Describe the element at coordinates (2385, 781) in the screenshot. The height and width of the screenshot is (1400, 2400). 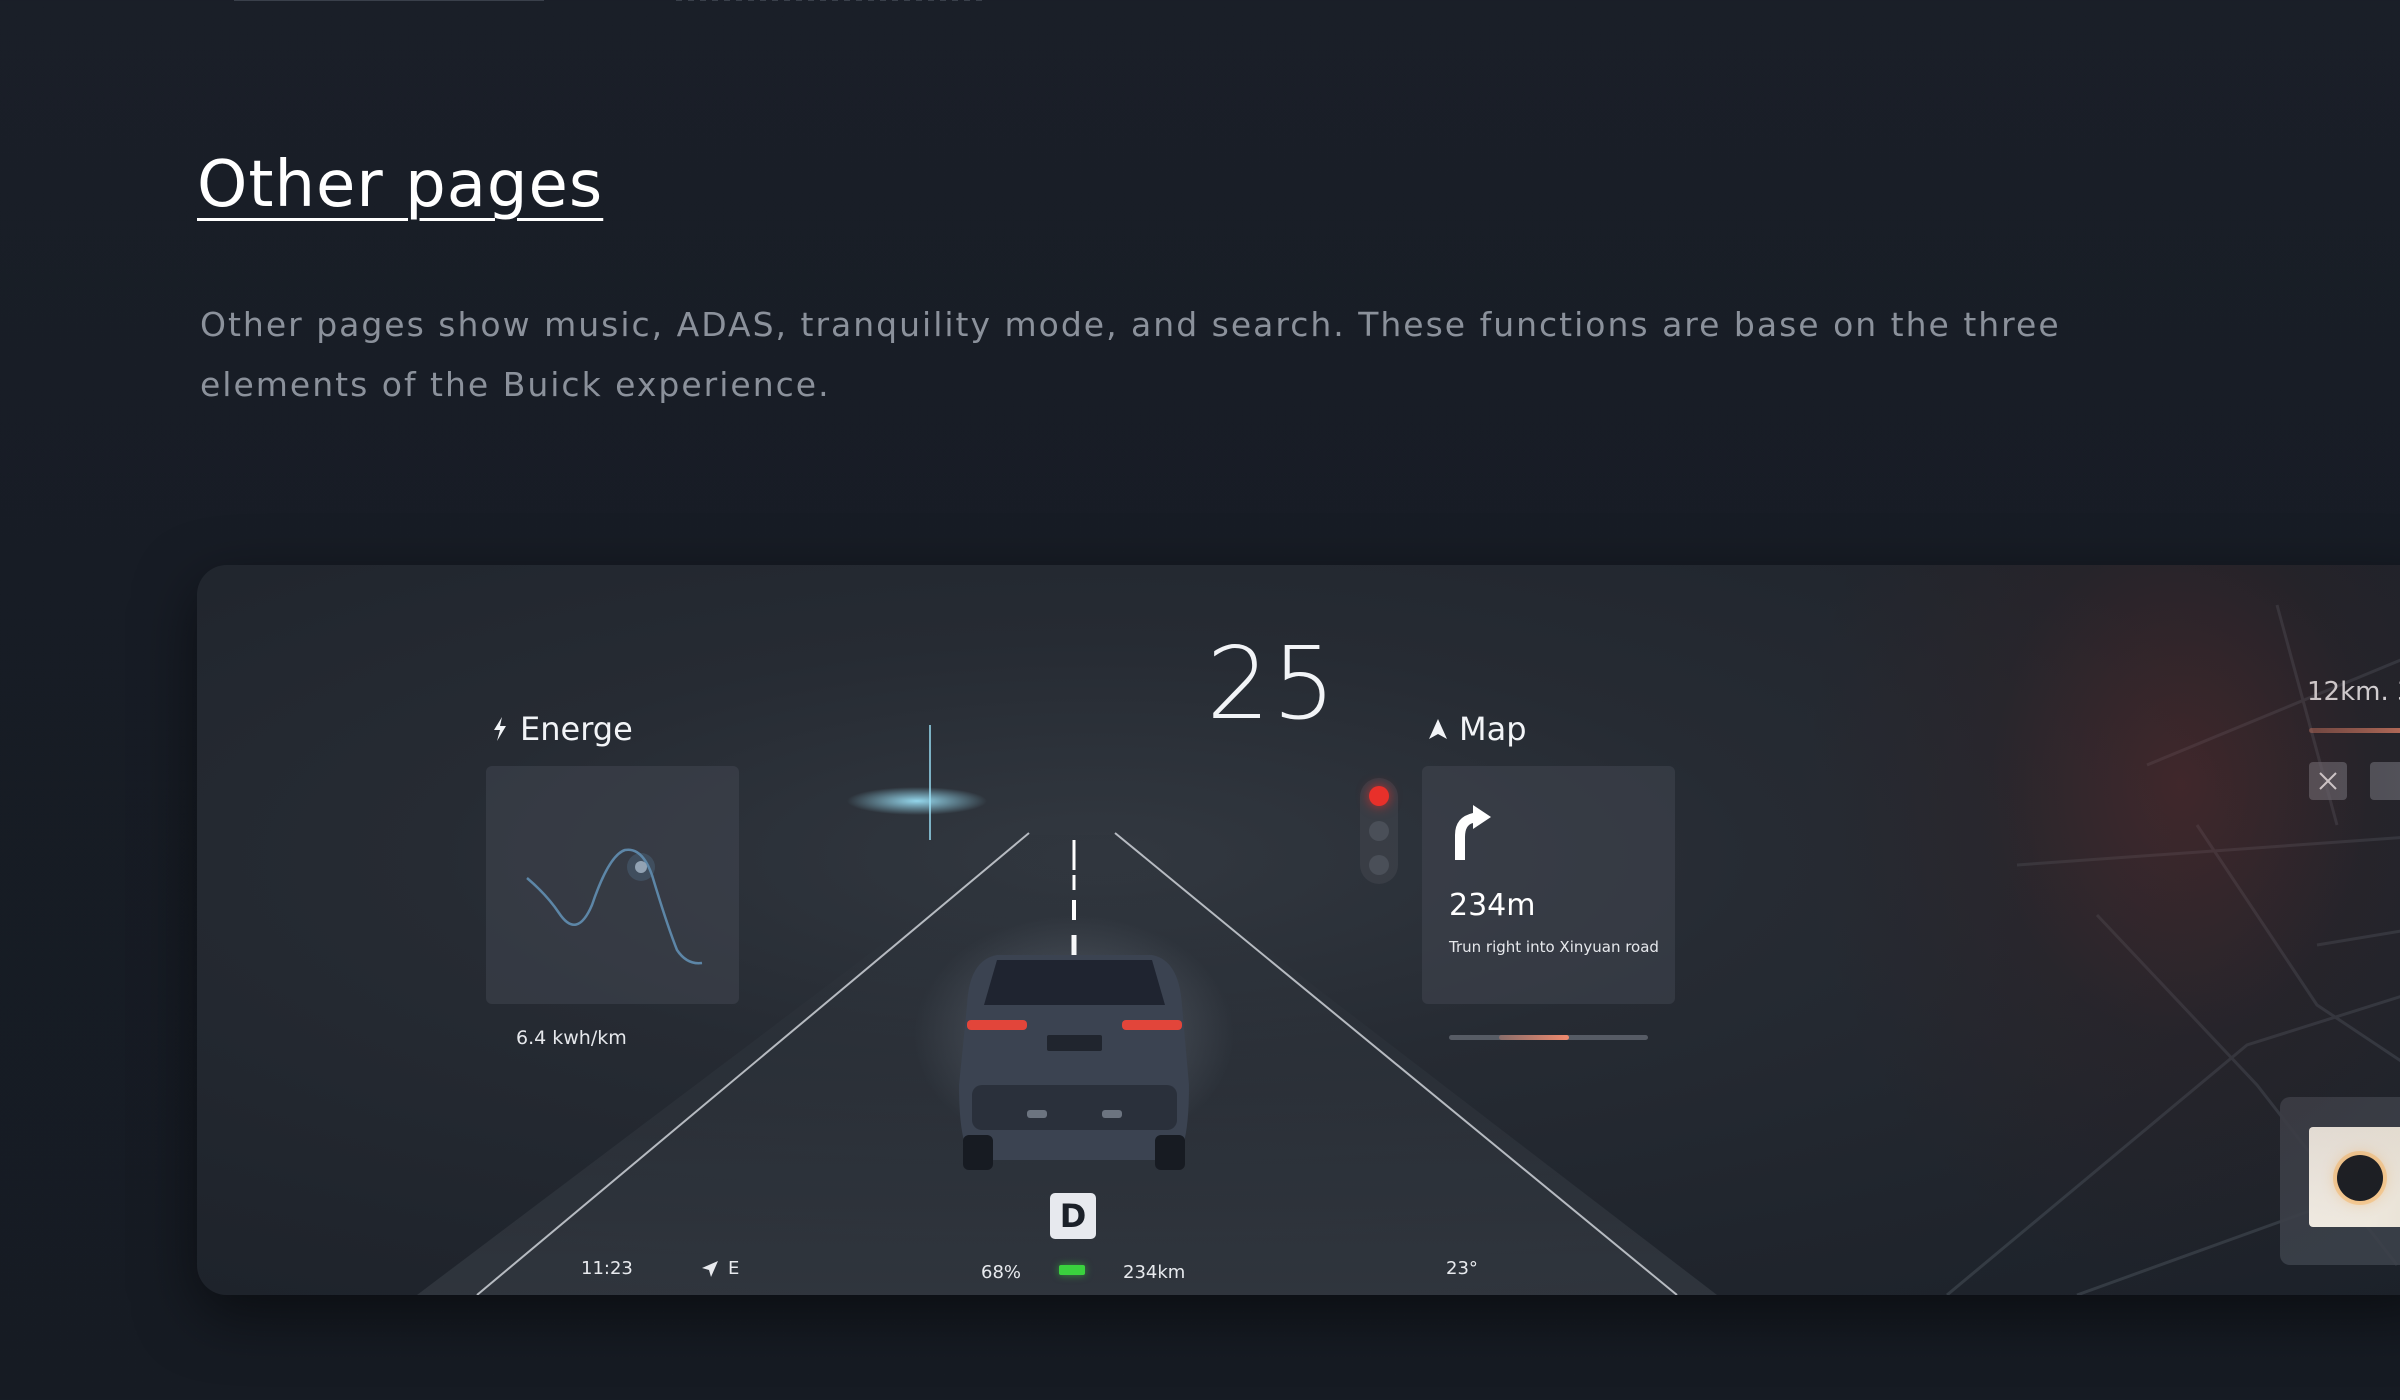
I see `route-options-button` at that location.